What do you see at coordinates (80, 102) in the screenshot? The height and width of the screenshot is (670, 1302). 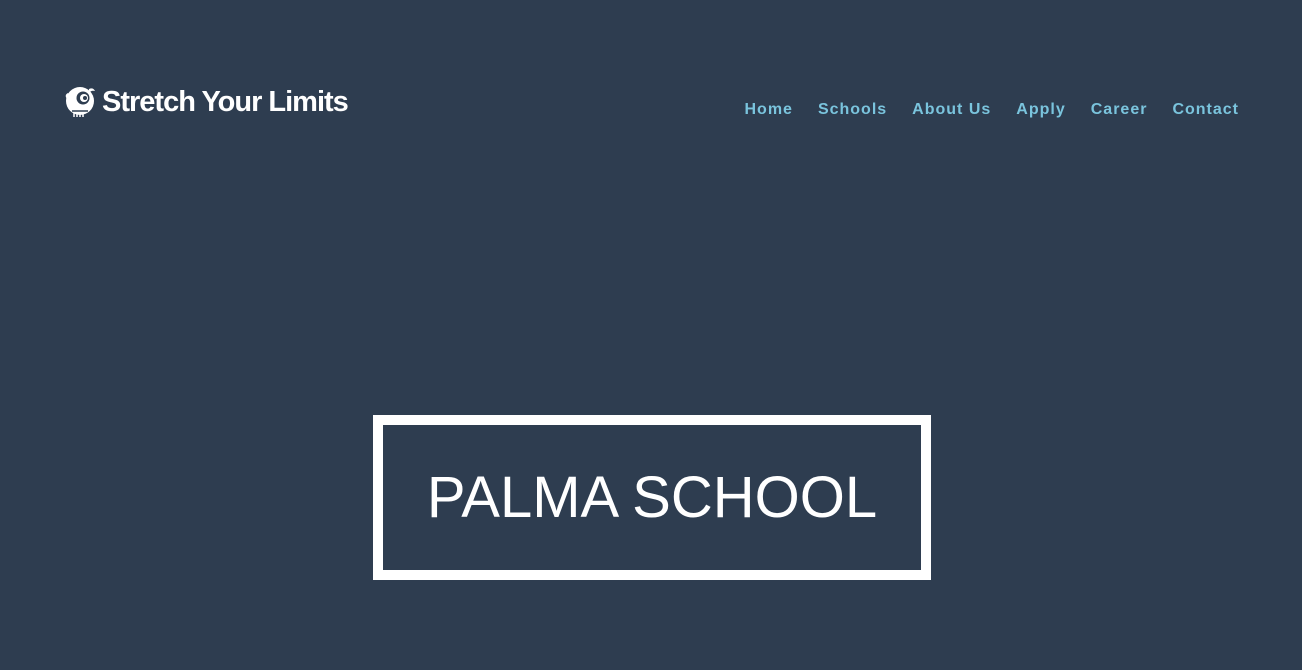 I see `bird-icon` at bounding box center [80, 102].